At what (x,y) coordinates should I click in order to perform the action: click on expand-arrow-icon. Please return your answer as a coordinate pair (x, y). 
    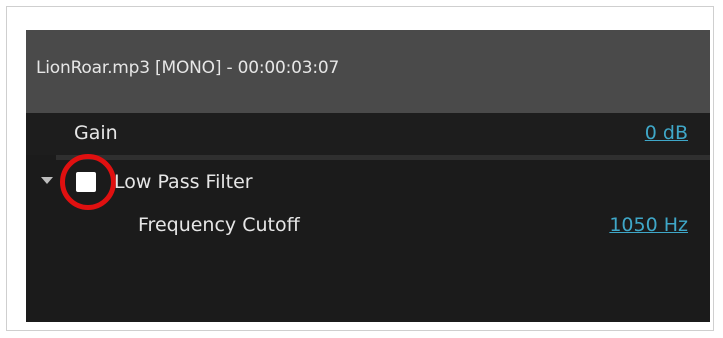
    Looking at the image, I should click on (47, 180).